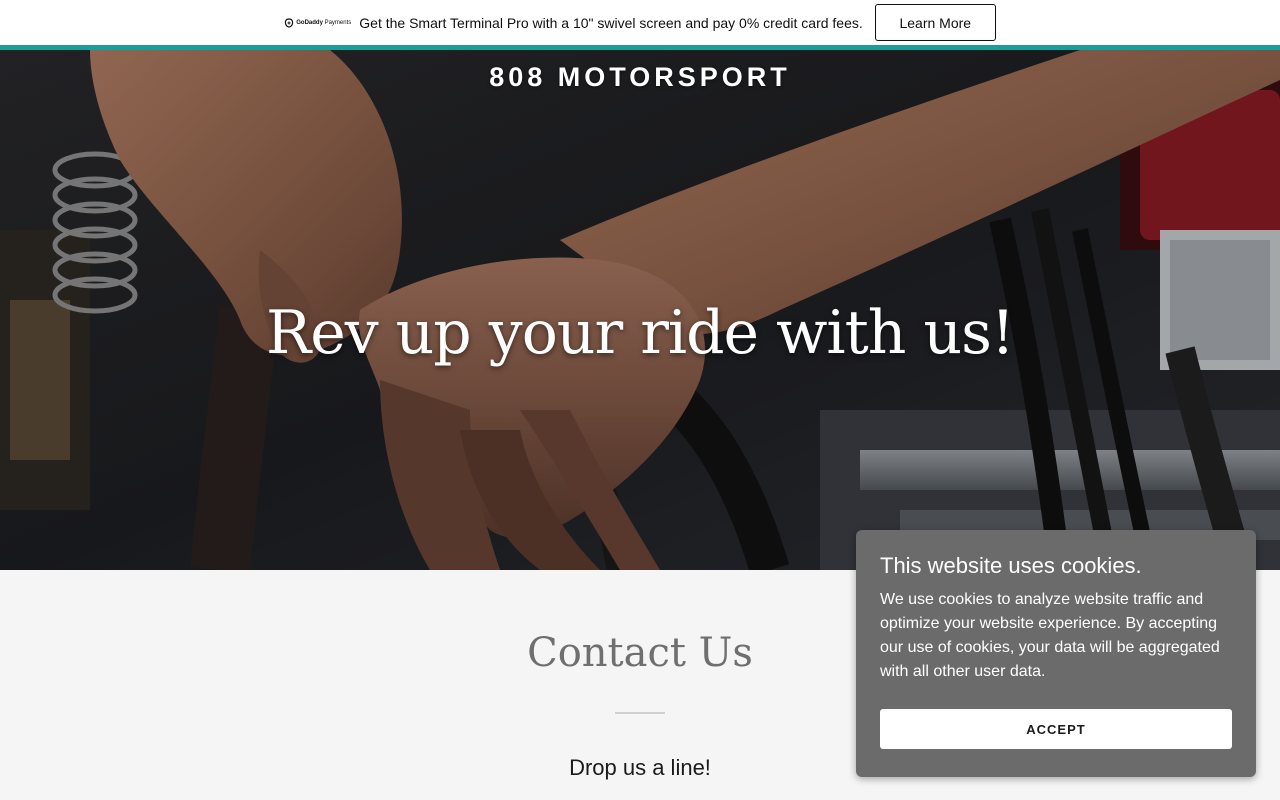 Image resolution: width=1280 pixels, height=800 pixels. I want to click on site-title: 808 MOTORSPORT, so click(640, 77).